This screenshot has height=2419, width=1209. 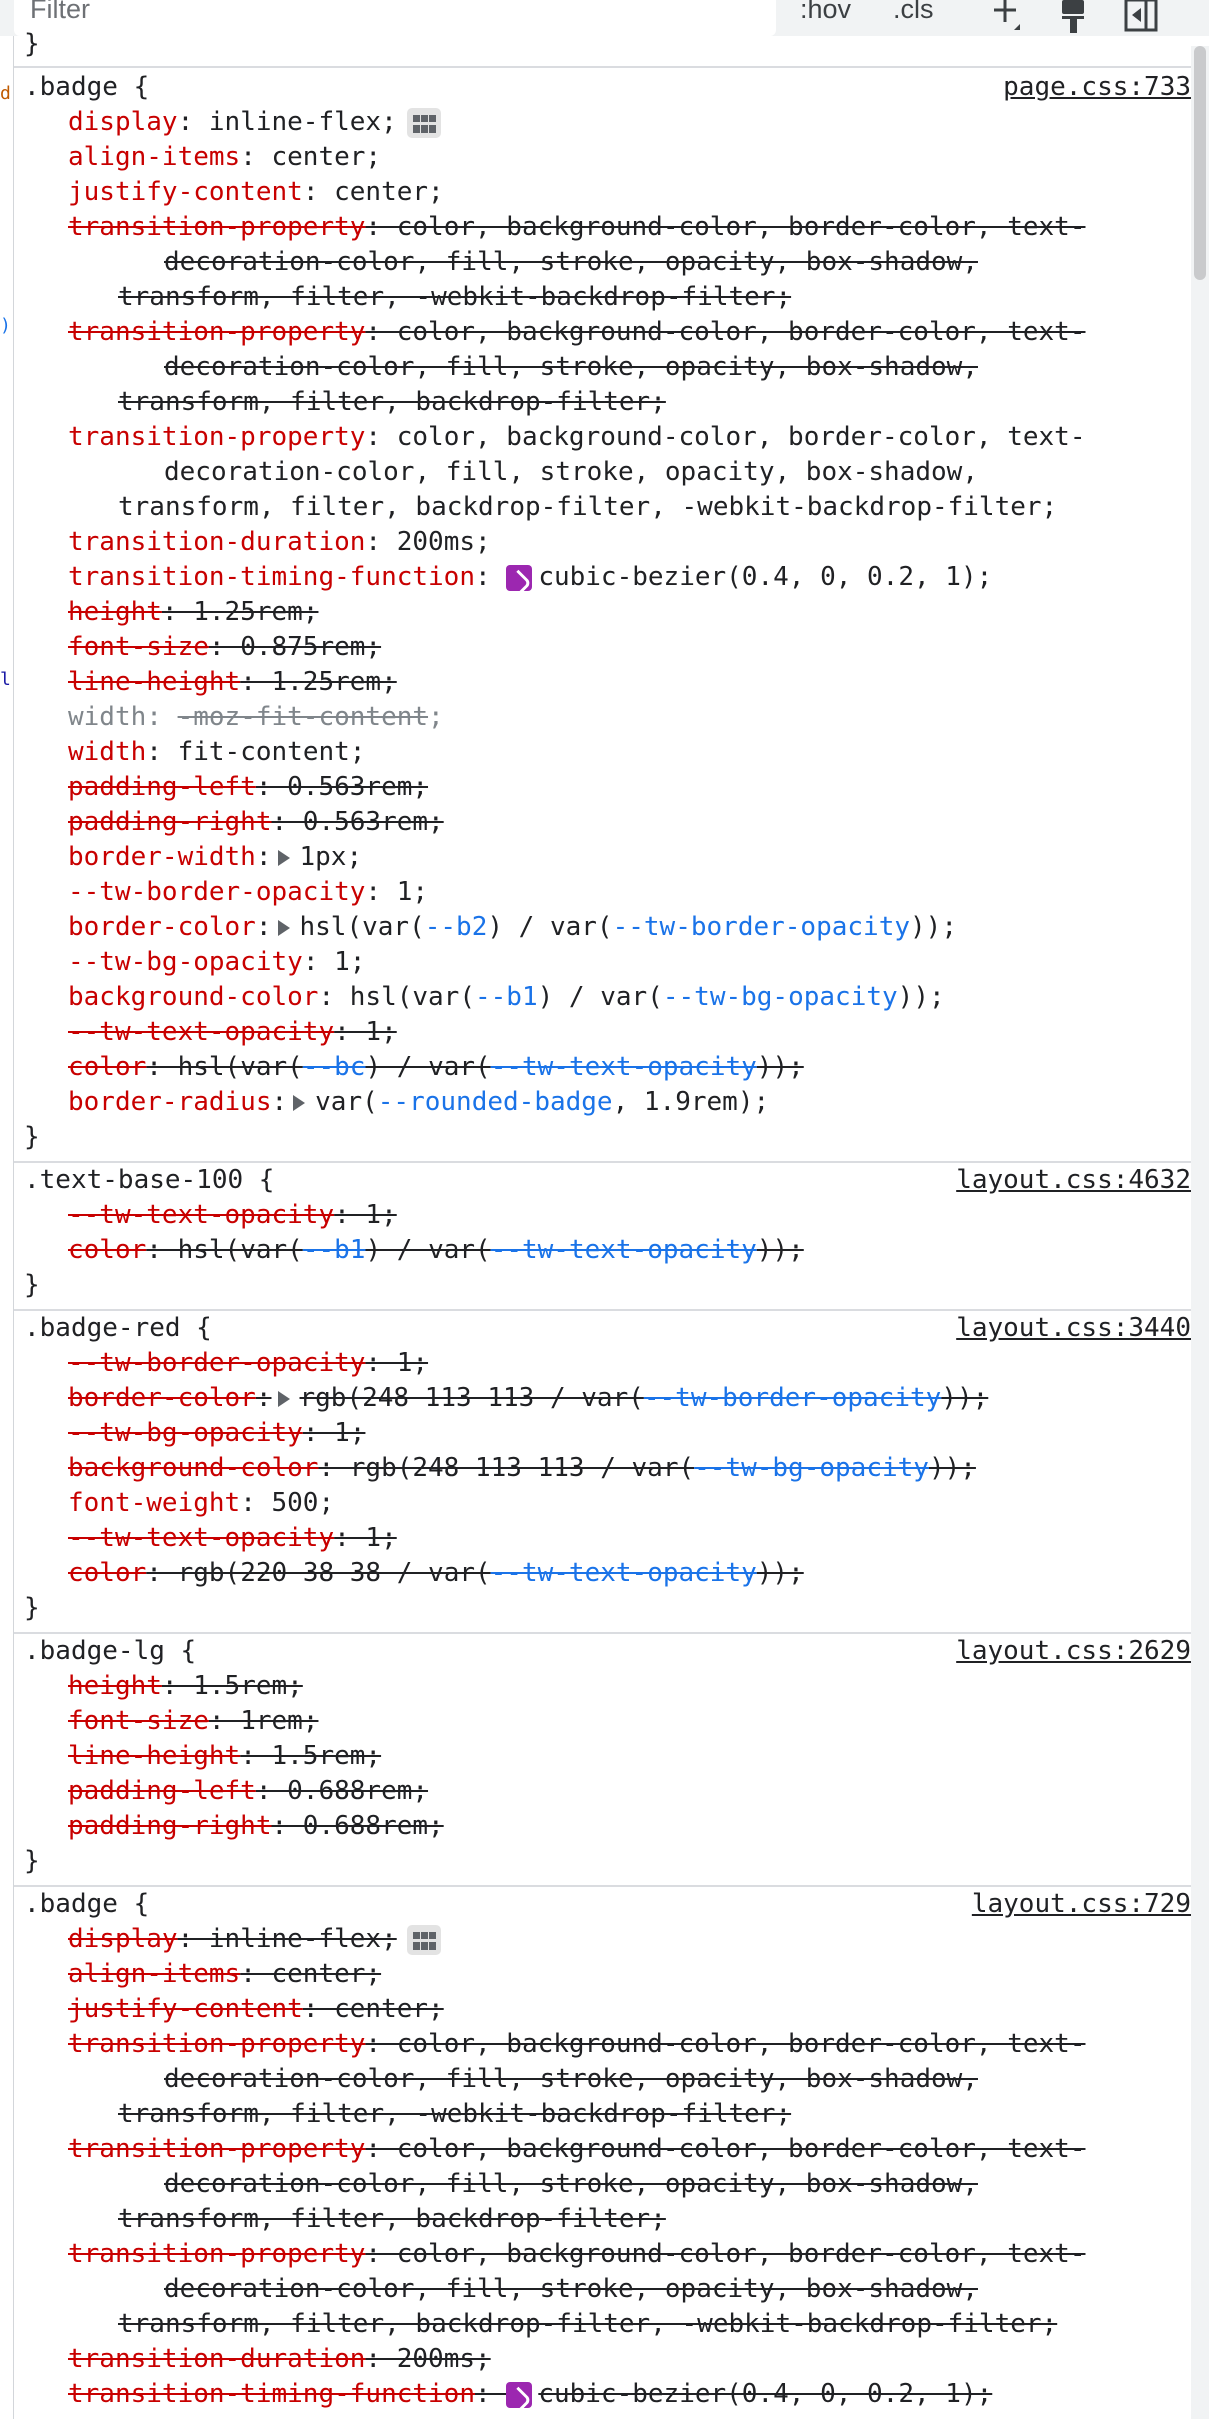 What do you see at coordinates (392, 2219) in the screenshot?
I see `declaration-text: transform, filter, backdrop-filter;` at bounding box center [392, 2219].